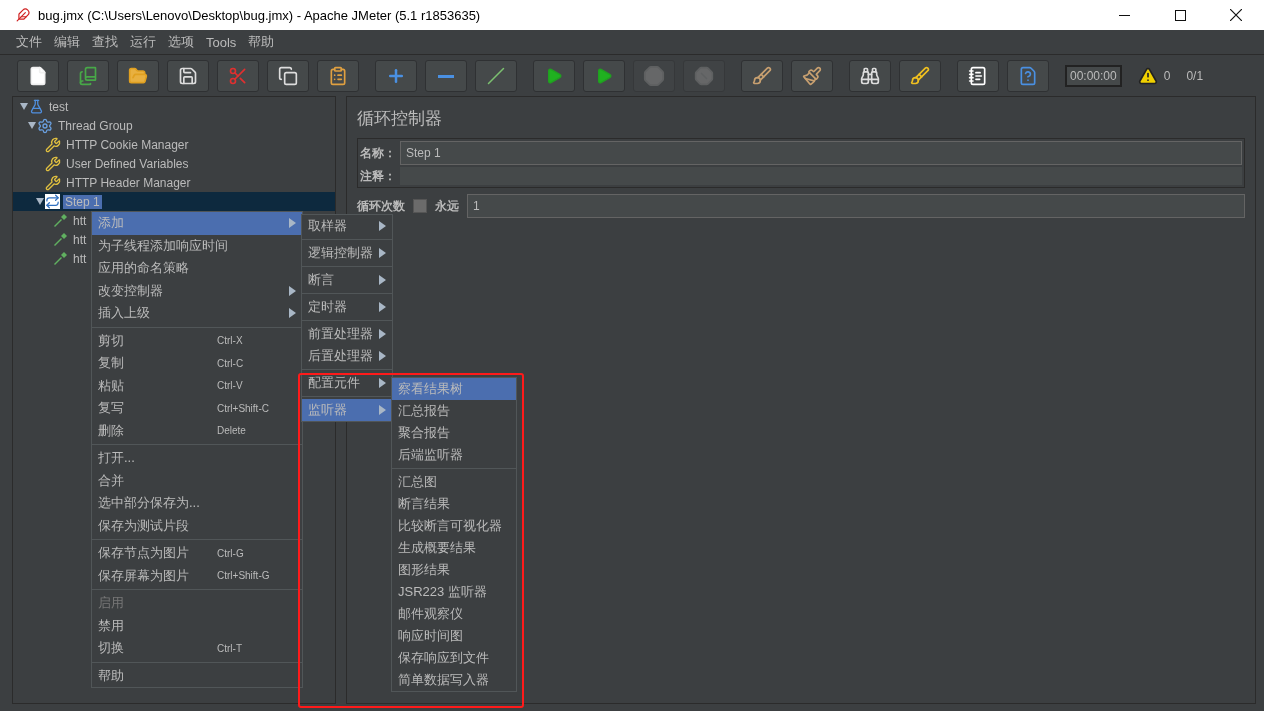  What do you see at coordinates (400, 119) in the screenshot?
I see `editor-title: 循环控制器` at bounding box center [400, 119].